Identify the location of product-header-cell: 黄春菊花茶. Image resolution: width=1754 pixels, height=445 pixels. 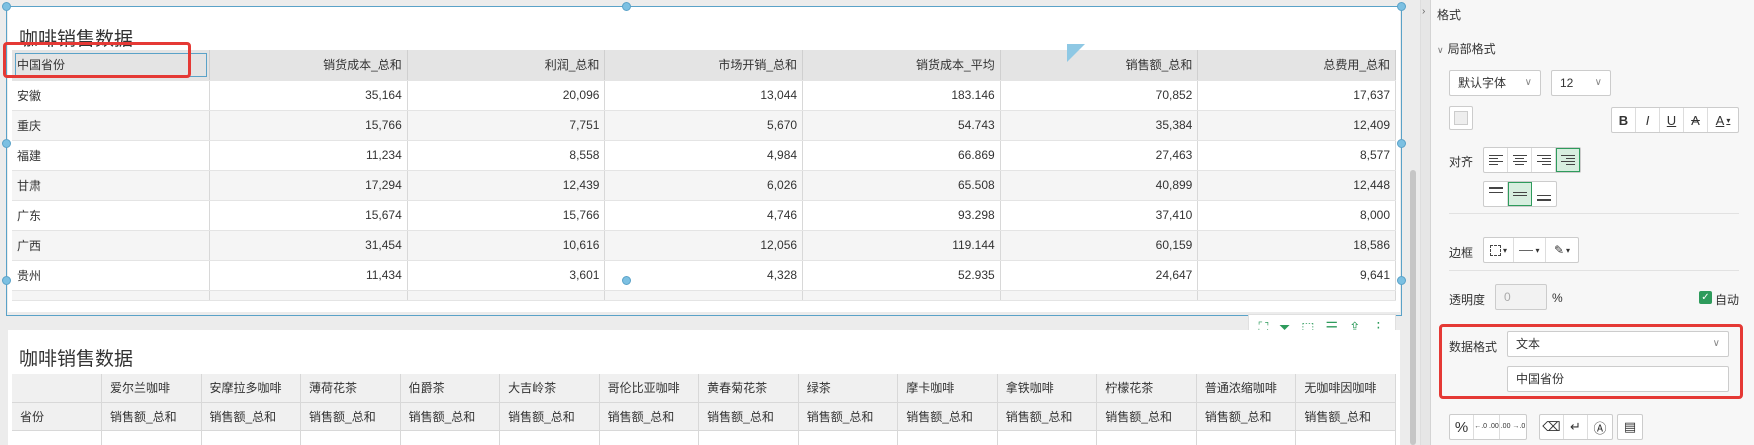
(748, 388).